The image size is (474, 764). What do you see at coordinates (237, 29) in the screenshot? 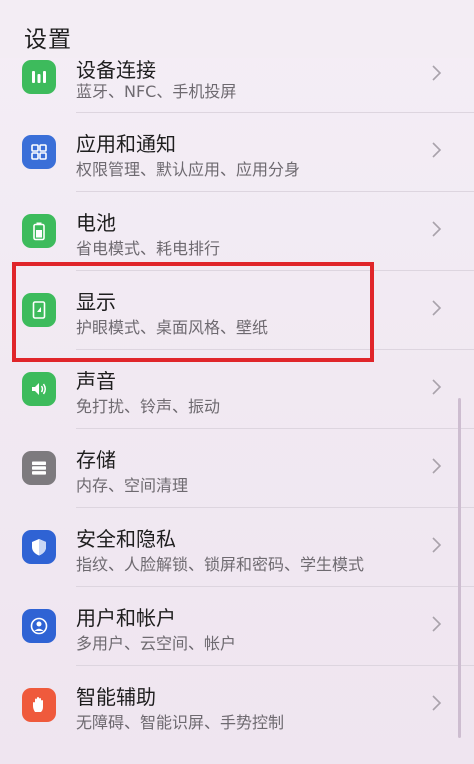
I see `header-backdrop: 设置` at bounding box center [237, 29].